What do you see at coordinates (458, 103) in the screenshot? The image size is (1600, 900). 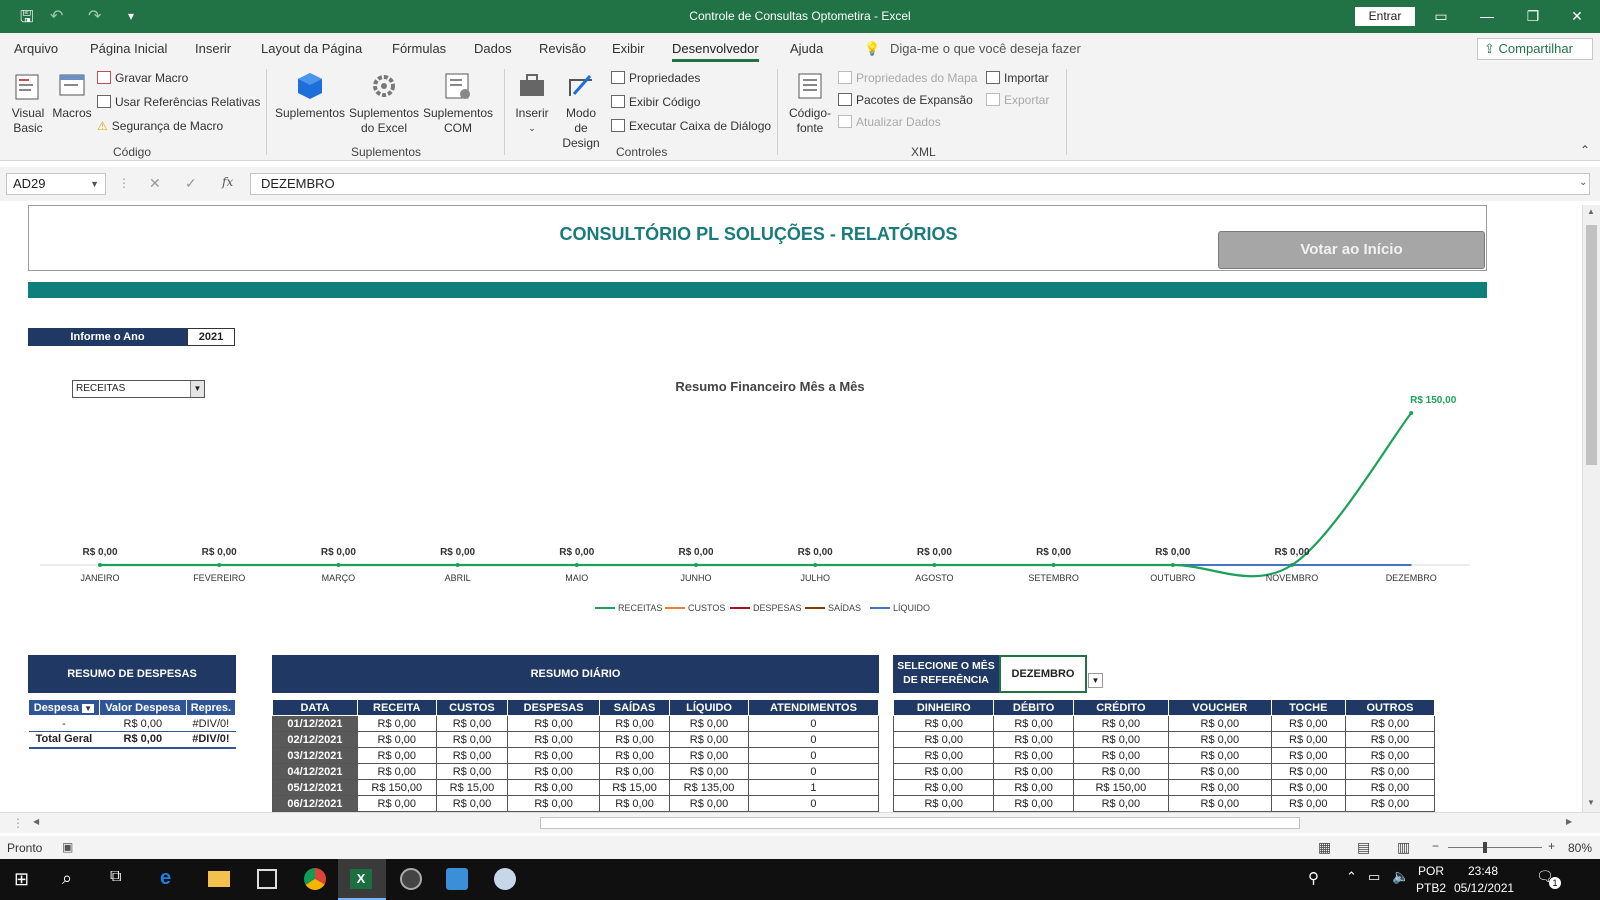 I see `com-addins-button: Suplementos COM` at bounding box center [458, 103].